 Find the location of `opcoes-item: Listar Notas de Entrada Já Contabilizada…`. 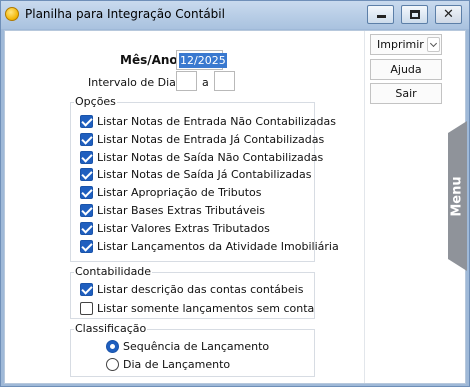

opcoes-item: Listar Notas de Entrada Já Contabilizada… is located at coordinates (202, 139).